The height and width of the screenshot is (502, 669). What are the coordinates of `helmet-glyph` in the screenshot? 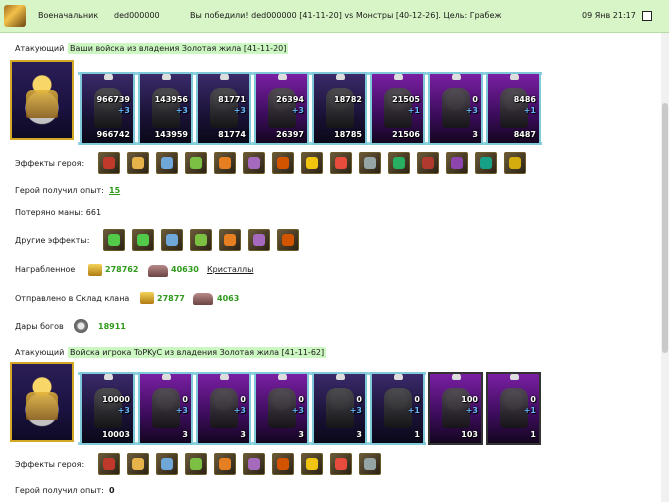 It's located at (283, 163).